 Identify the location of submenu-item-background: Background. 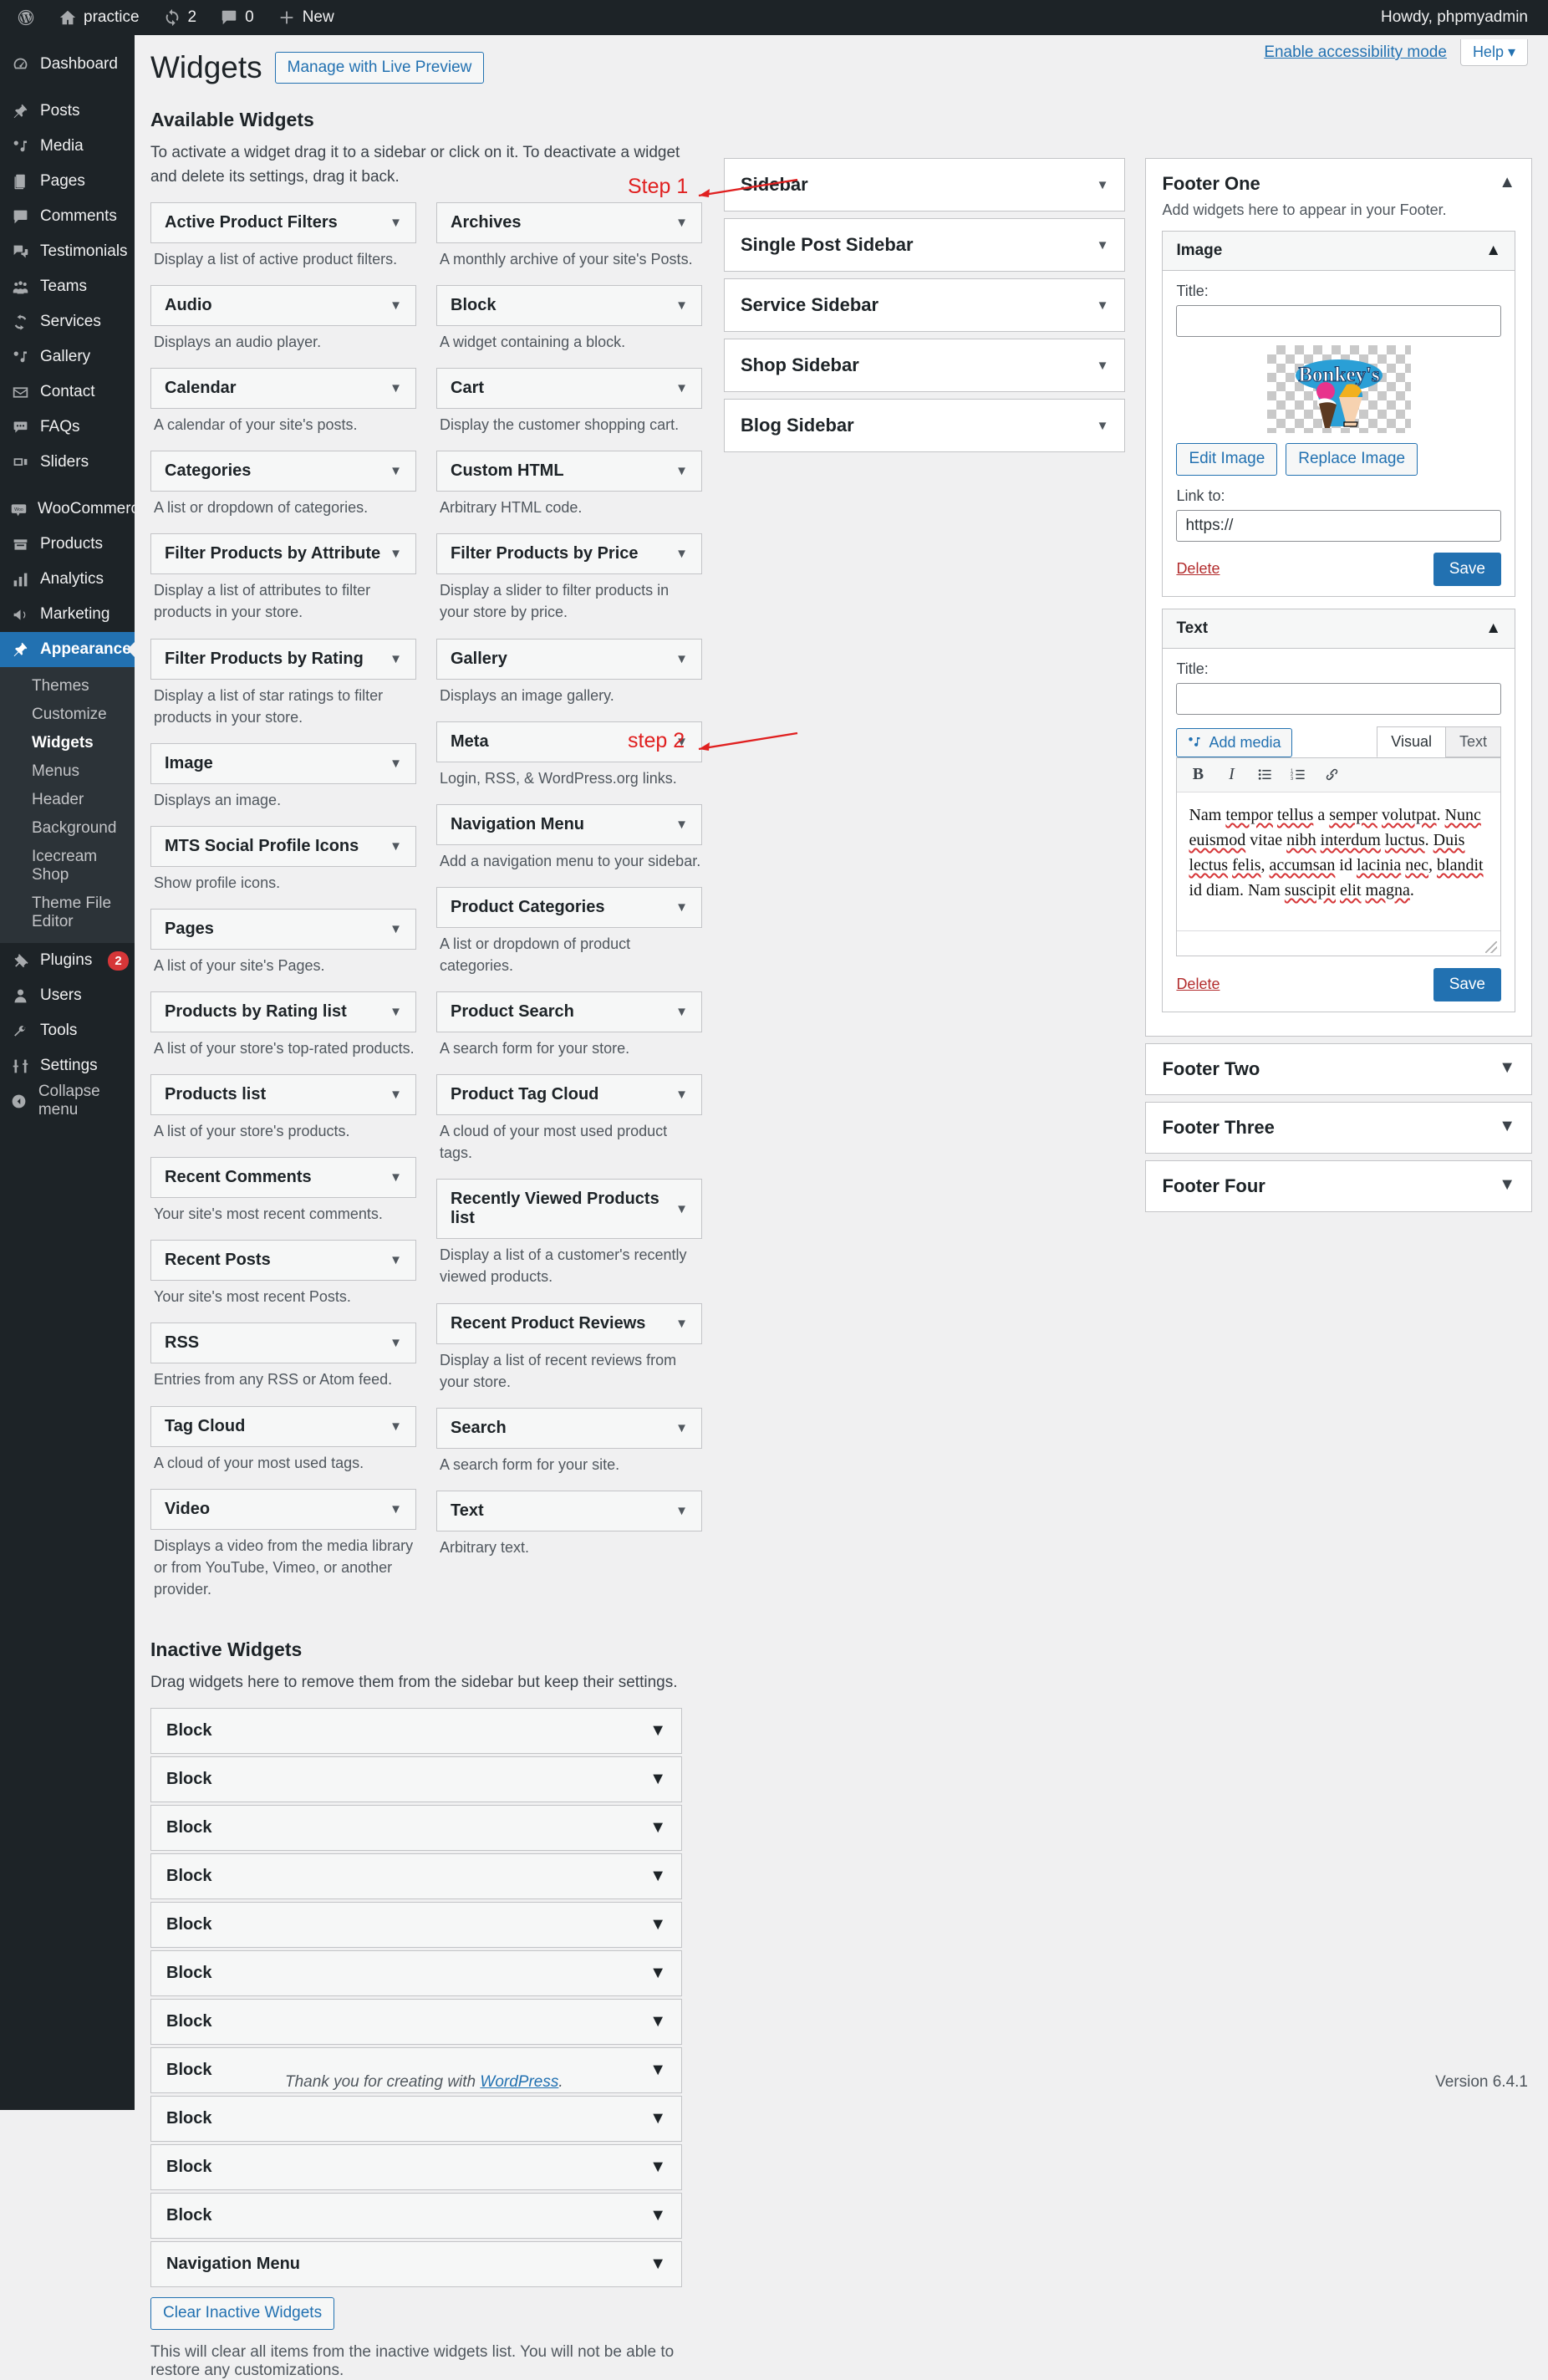
(67, 828).